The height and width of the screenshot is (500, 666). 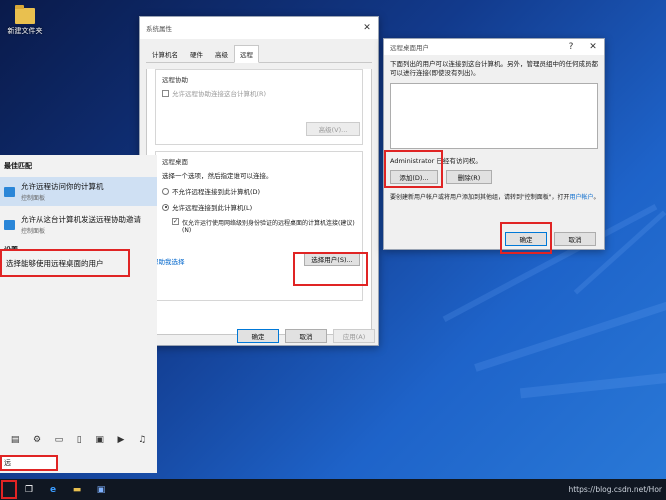 I want to click on tab-computer-name: 计算机名, so click(x=165, y=54).